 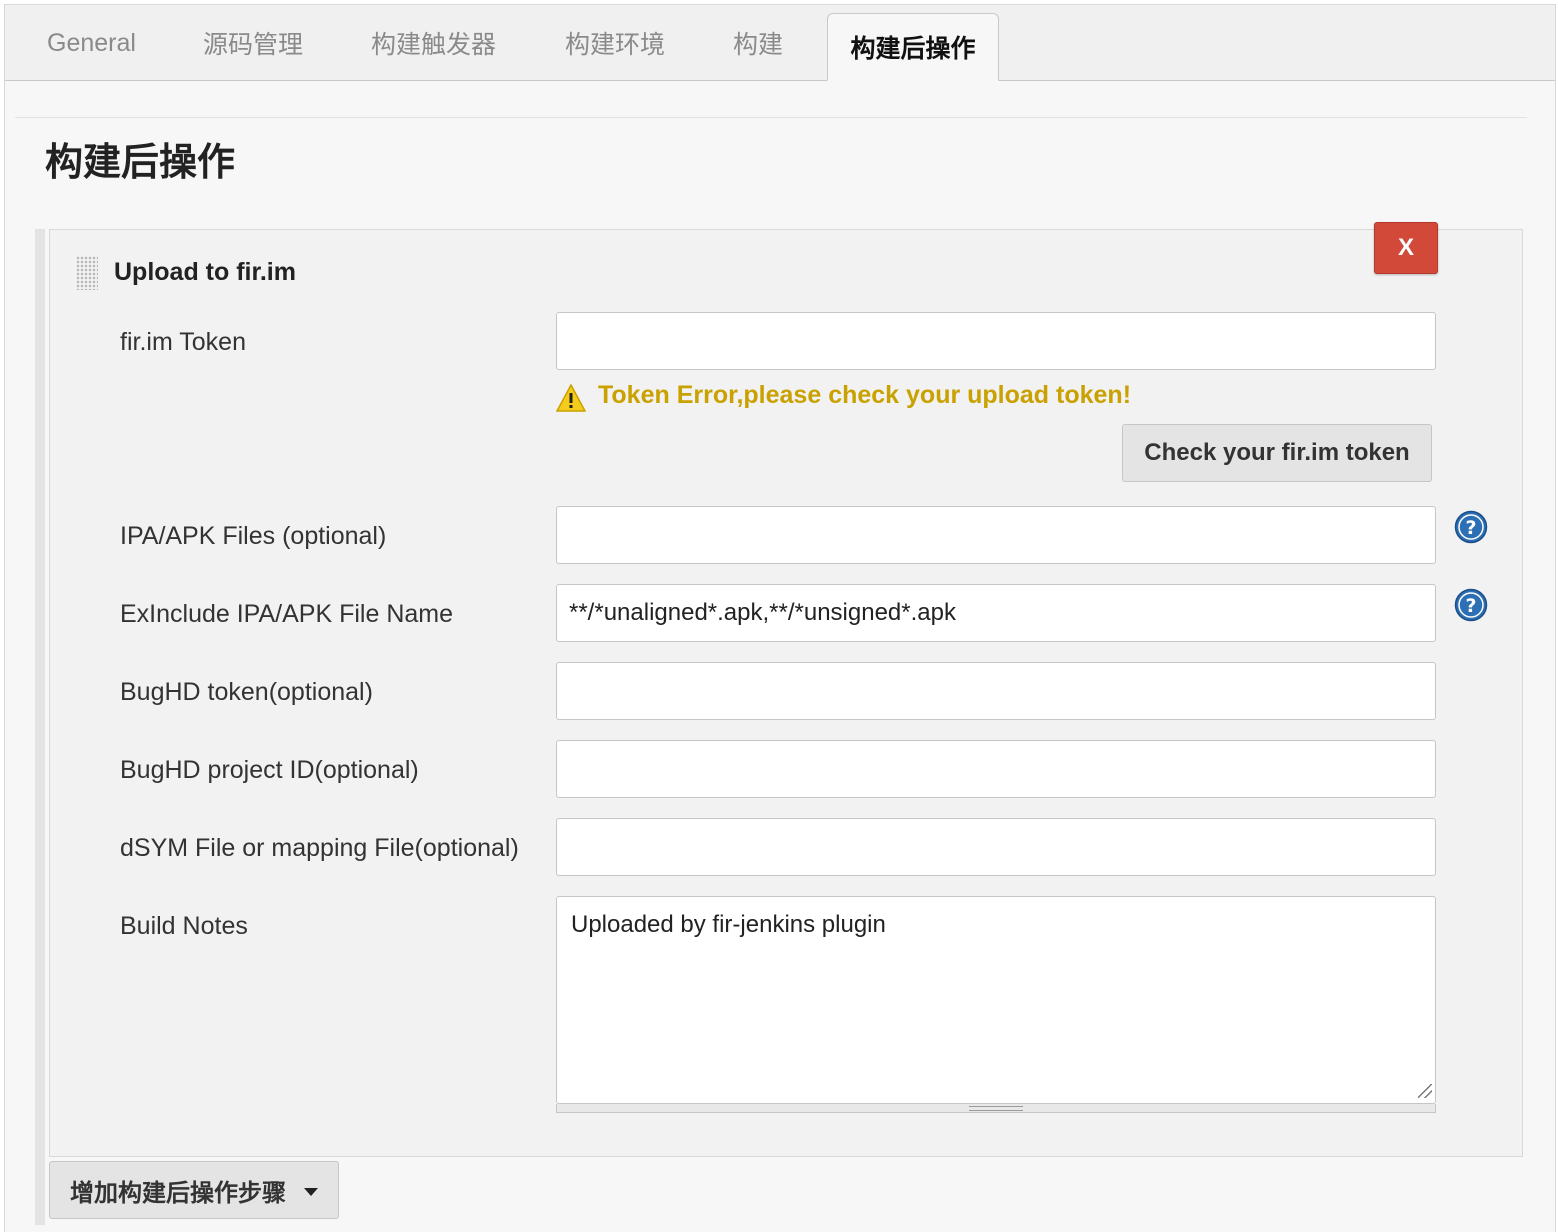 What do you see at coordinates (1425, 1091) in the screenshot?
I see `resize-grip-icon` at bounding box center [1425, 1091].